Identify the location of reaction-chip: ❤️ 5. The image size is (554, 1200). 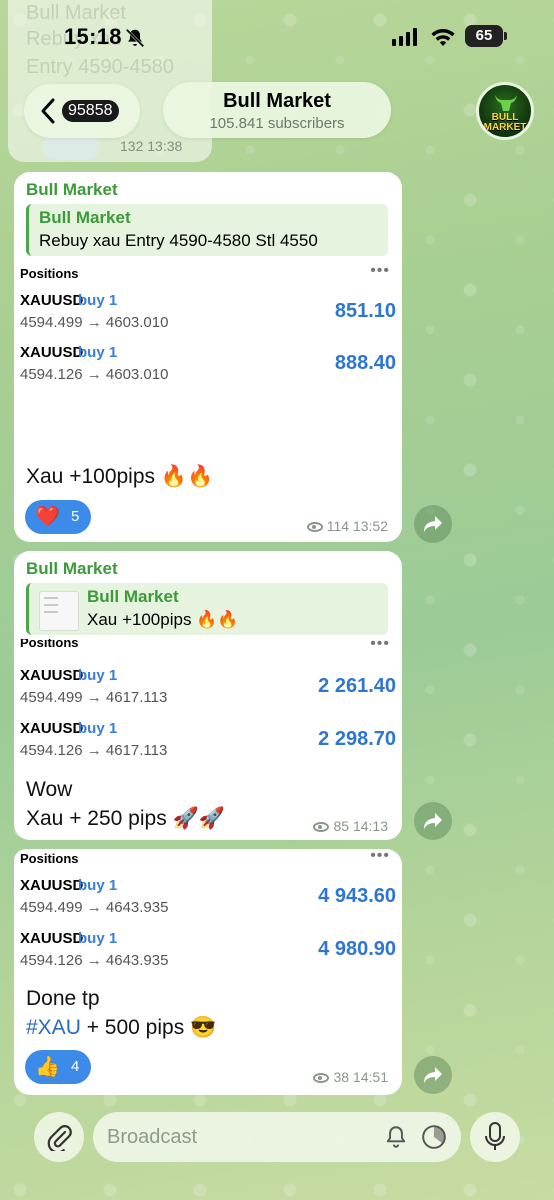
(58, 517).